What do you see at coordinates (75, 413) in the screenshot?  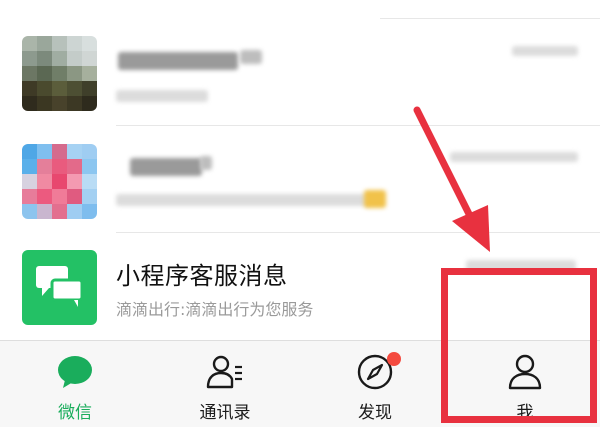 I see `tab-label: 微信` at bounding box center [75, 413].